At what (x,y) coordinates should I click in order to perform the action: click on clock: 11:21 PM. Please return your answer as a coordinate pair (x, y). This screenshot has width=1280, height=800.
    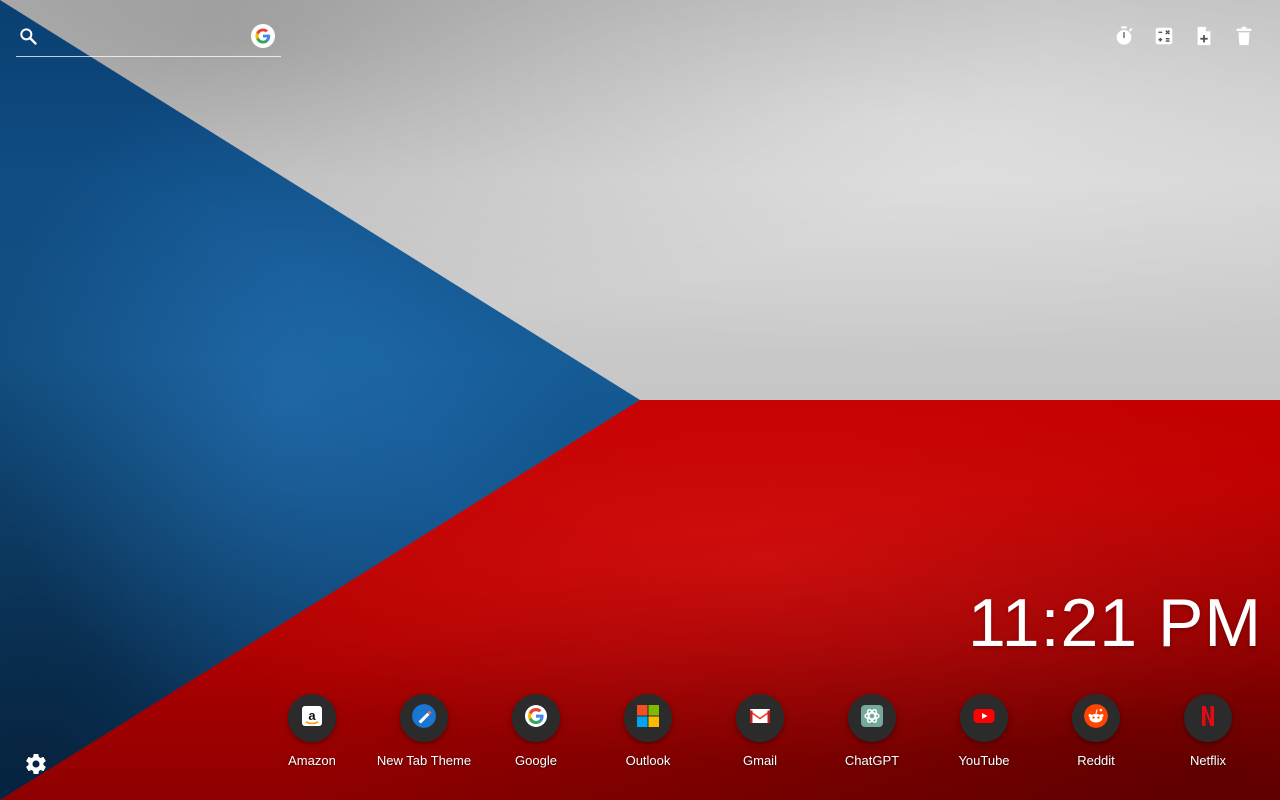
    Looking at the image, I should click on (1114, 623).